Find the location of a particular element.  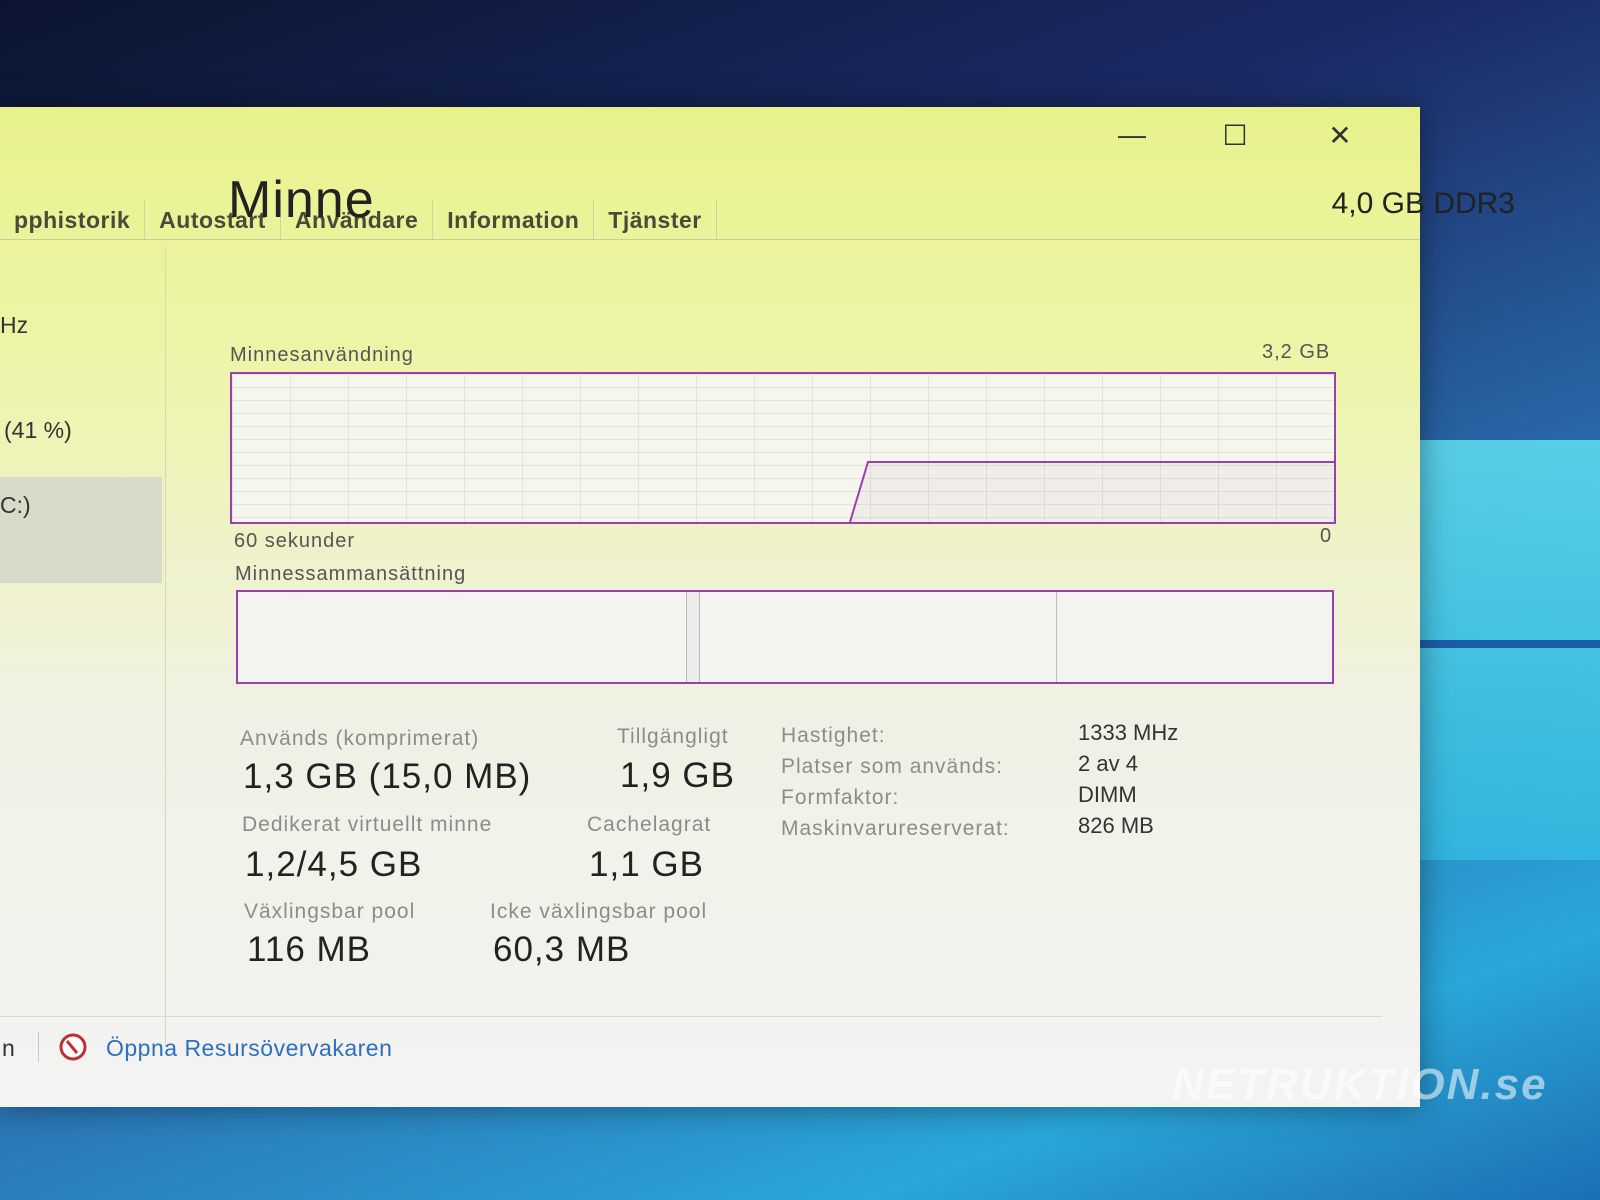

form-factor-value: DIMM is located at coordinates (1107, 794).